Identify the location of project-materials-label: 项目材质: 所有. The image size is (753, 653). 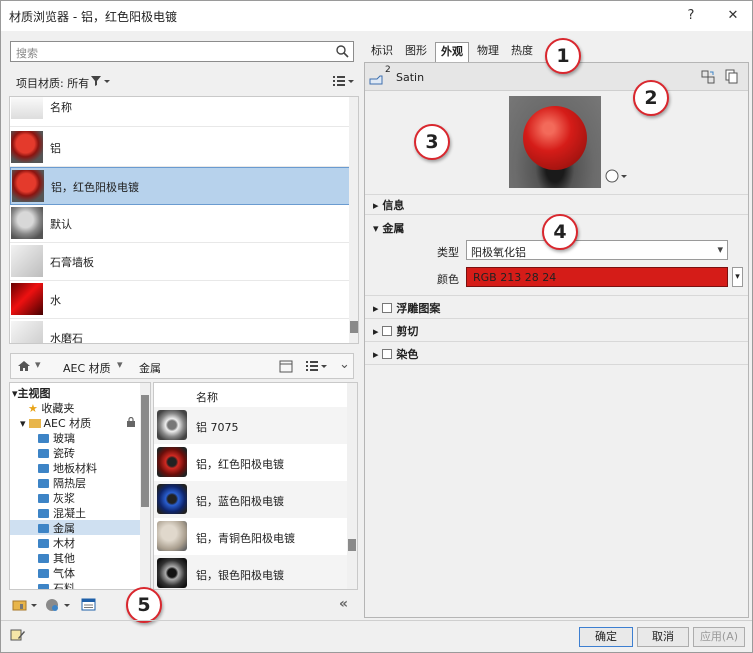
(53, 83).